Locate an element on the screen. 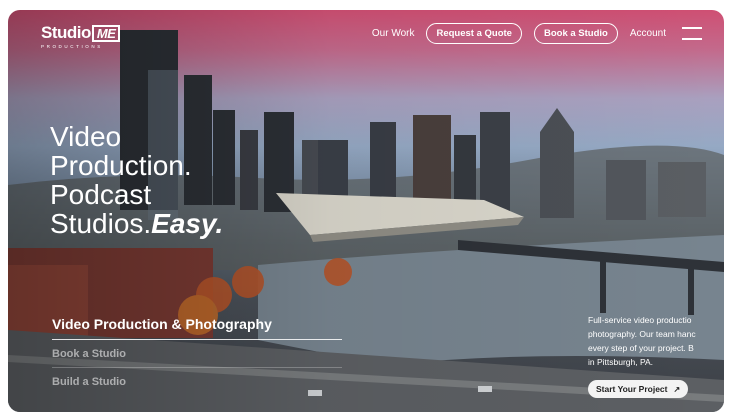 Image resolution: width=731 pixels, height=418 pixels. service-video-production: Video Production & Photography is located at coordinates (197, 326).